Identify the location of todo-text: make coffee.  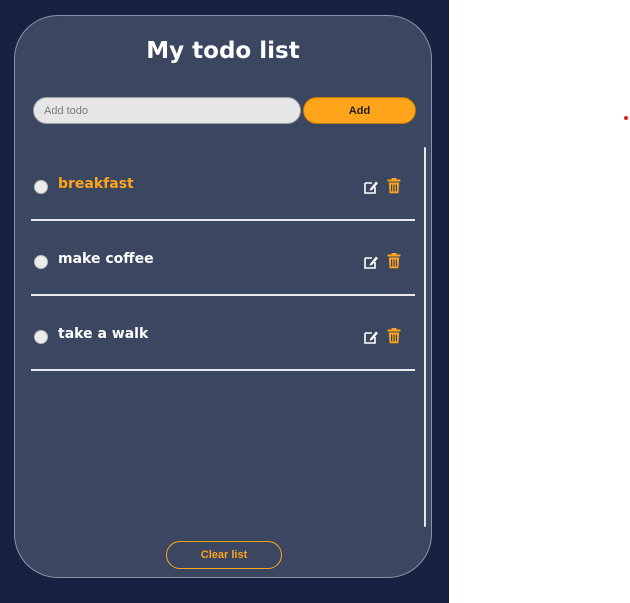
(106, 259).